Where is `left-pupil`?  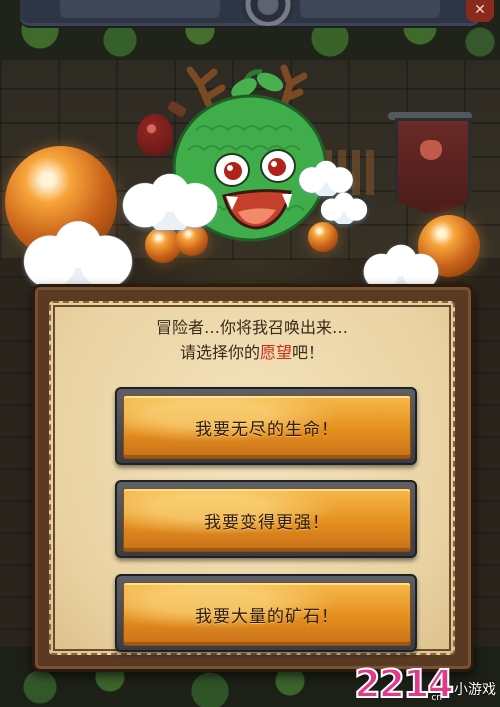 left-pupil is located at coordinates (233, 171).